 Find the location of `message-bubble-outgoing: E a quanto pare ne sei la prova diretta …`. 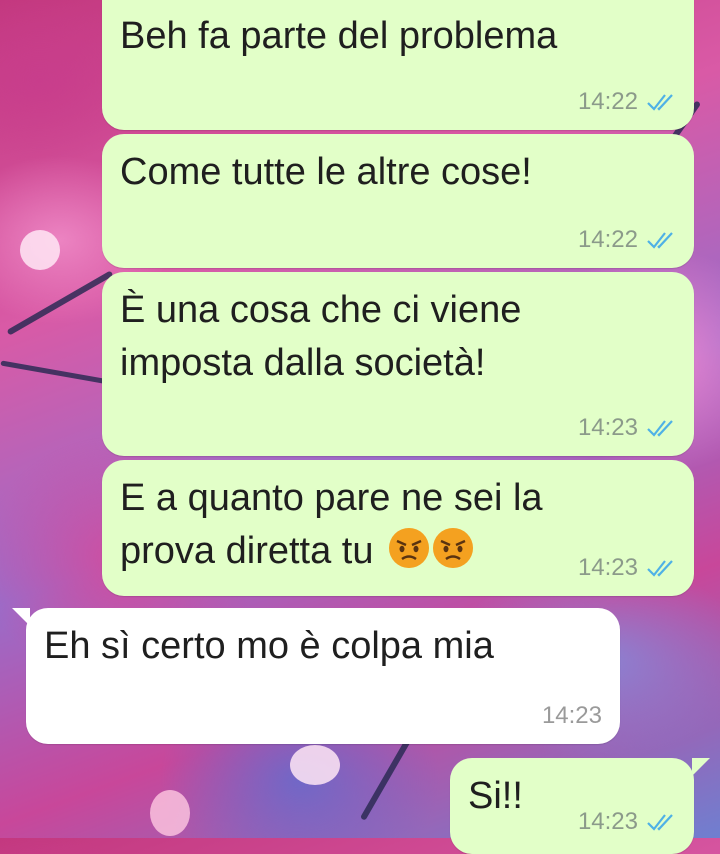

message-bubble-outgoing: E a quanto pare ne sei la prova diretta … is located at coordinates (398, 528).